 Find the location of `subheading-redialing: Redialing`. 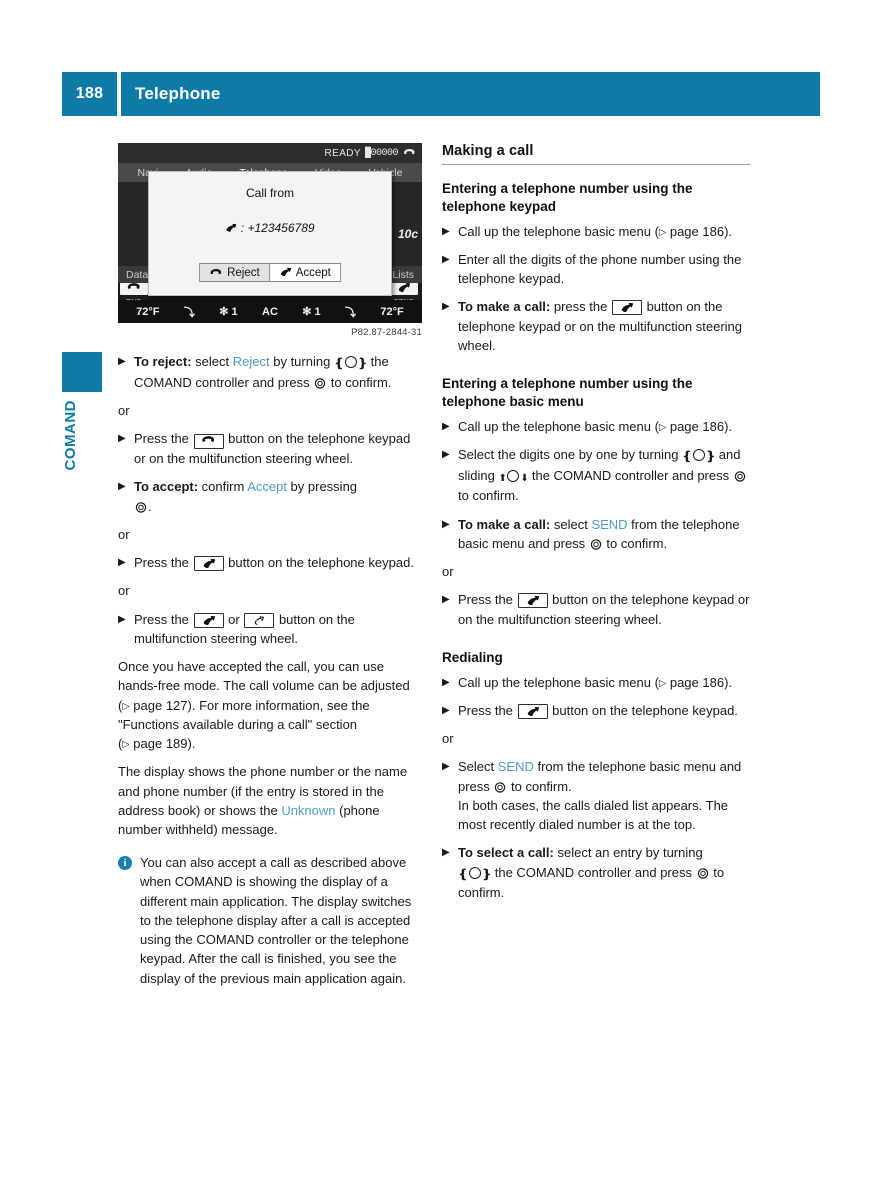

subheading-redialing: Redialing is located at coordinates (472, 657).